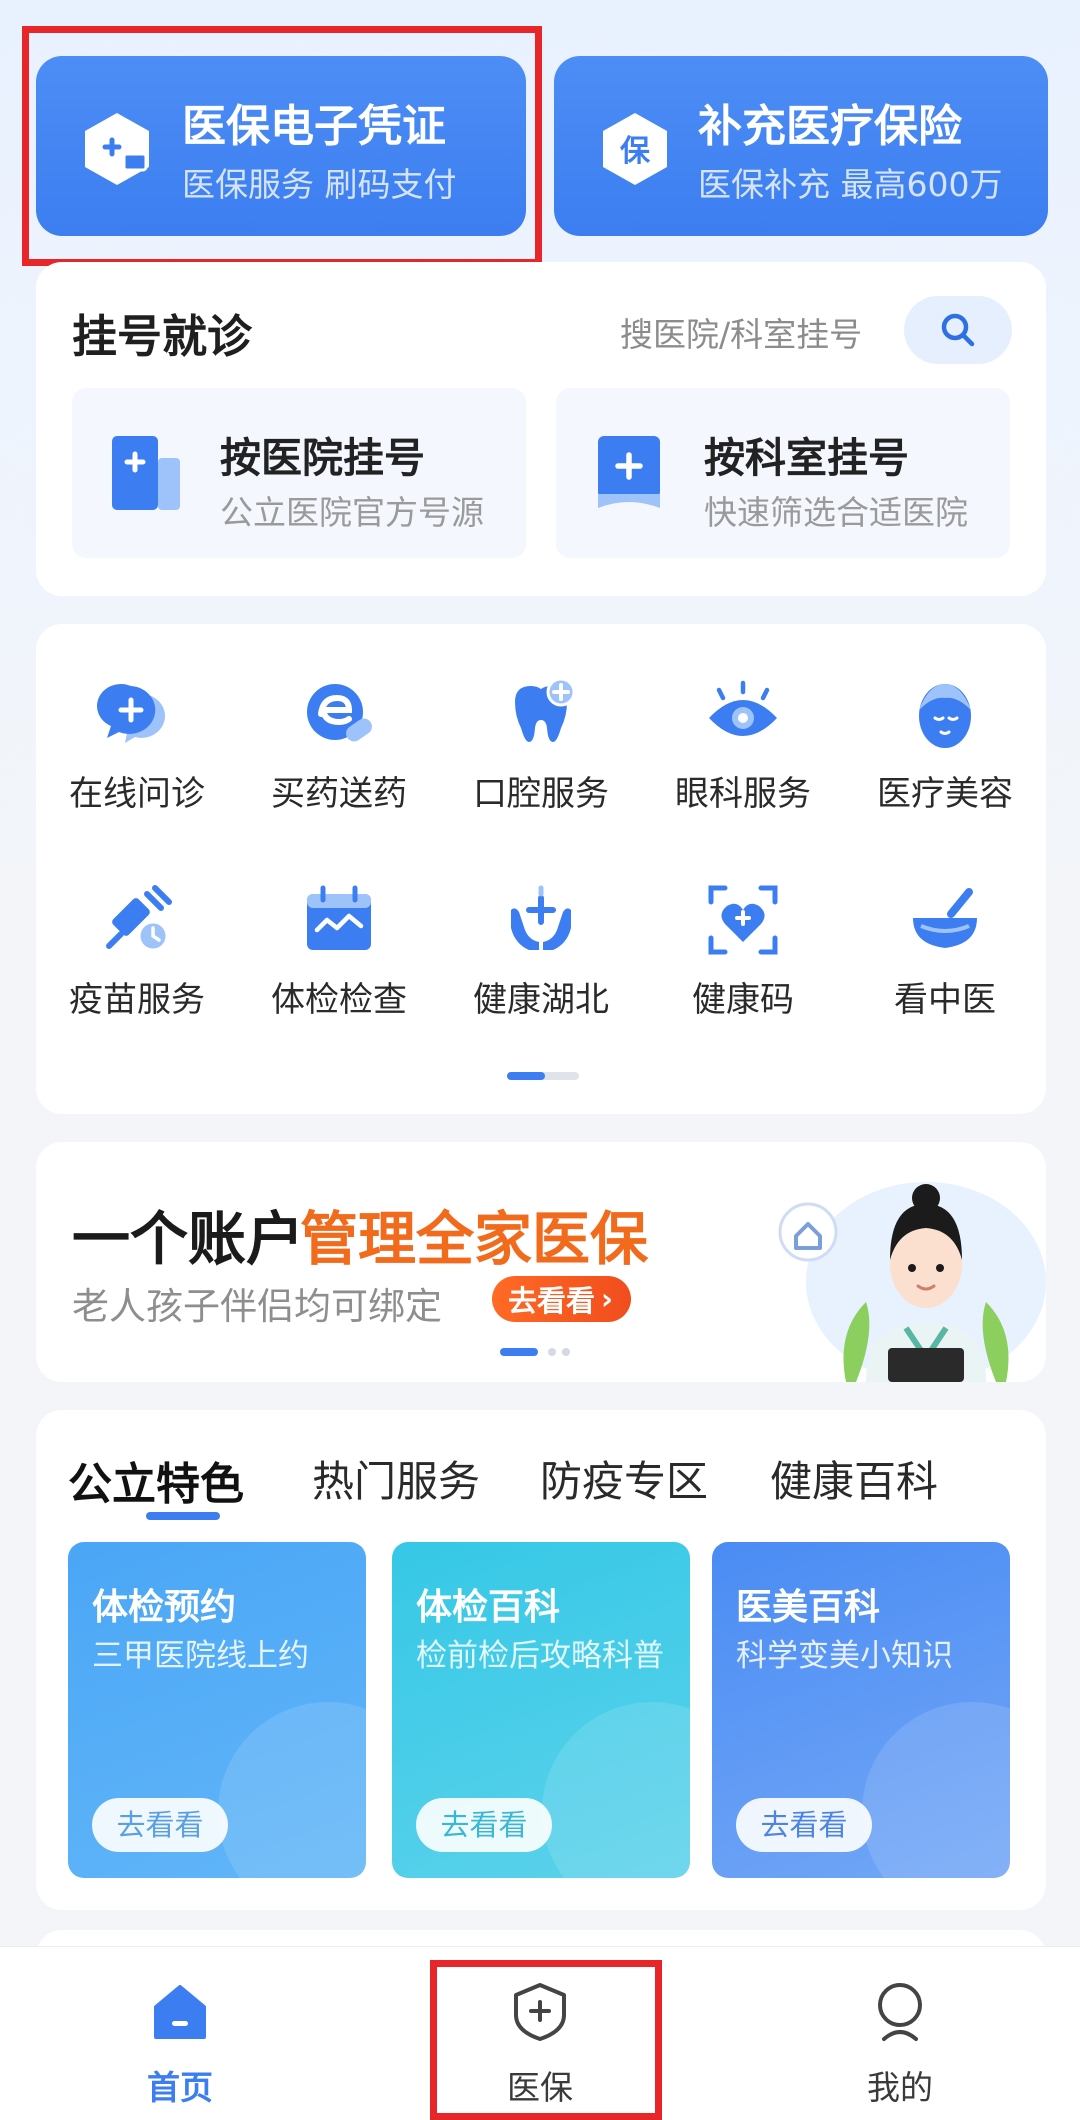 This screenshot has height=2120, width=1080. I want to click on nav-home: 首页, so click(180, 2033).